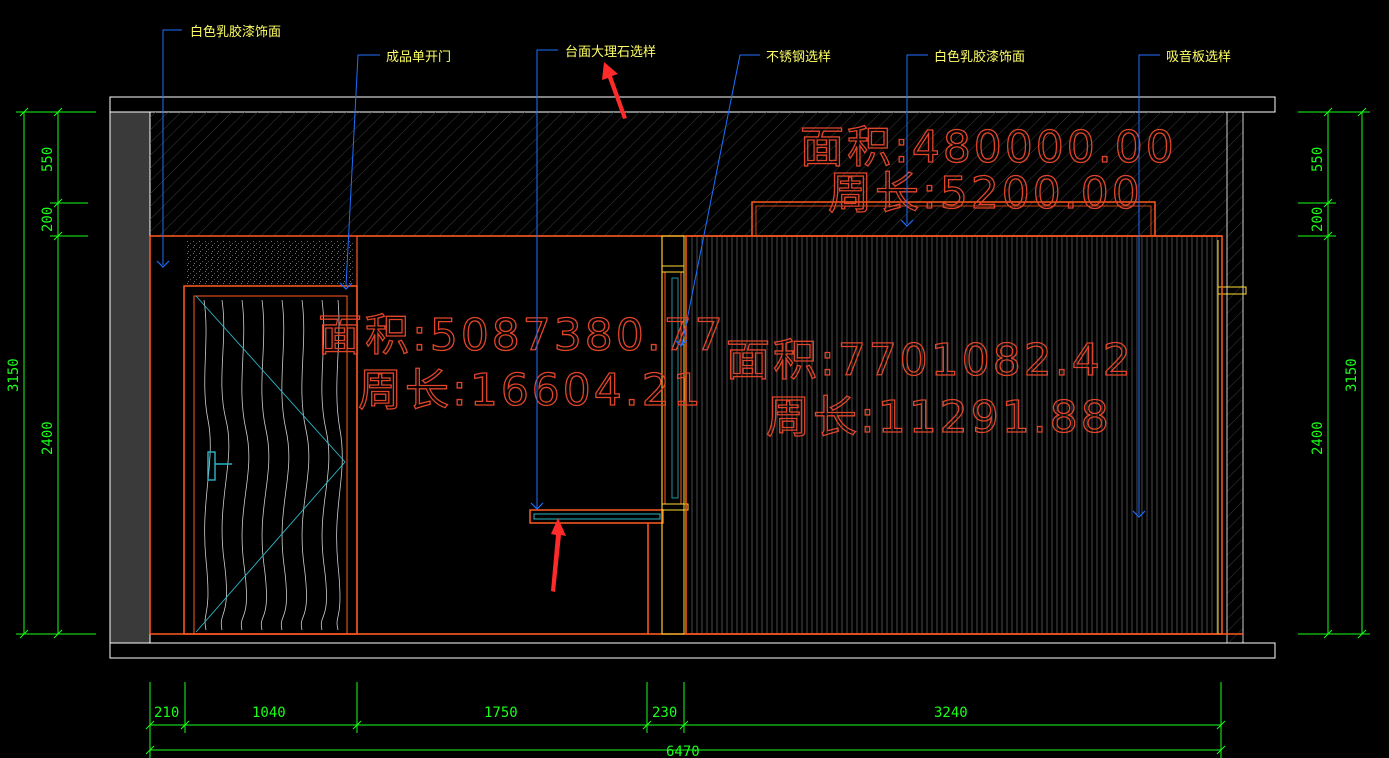 The height and width of the screenshot is (758, 1389). What do you see at coordinates (14, 375) in the screenshot?
I see `dim-left-total: 3150` at bounding box center [14, 375].